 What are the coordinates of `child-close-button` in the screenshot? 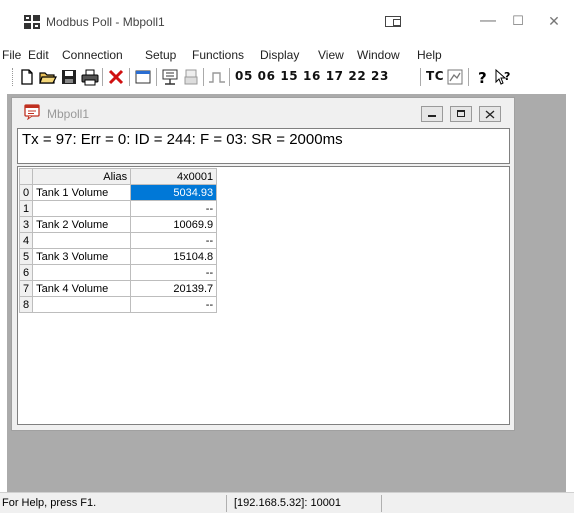 It's located at (490, 114).